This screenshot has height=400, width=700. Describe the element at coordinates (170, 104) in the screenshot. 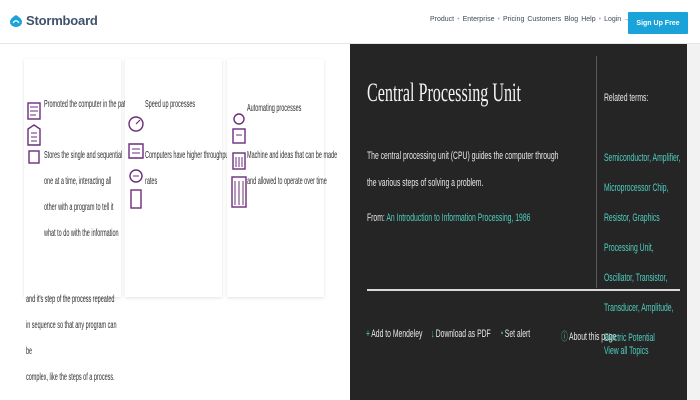

I see `card-title: Speed up processes` at that location.